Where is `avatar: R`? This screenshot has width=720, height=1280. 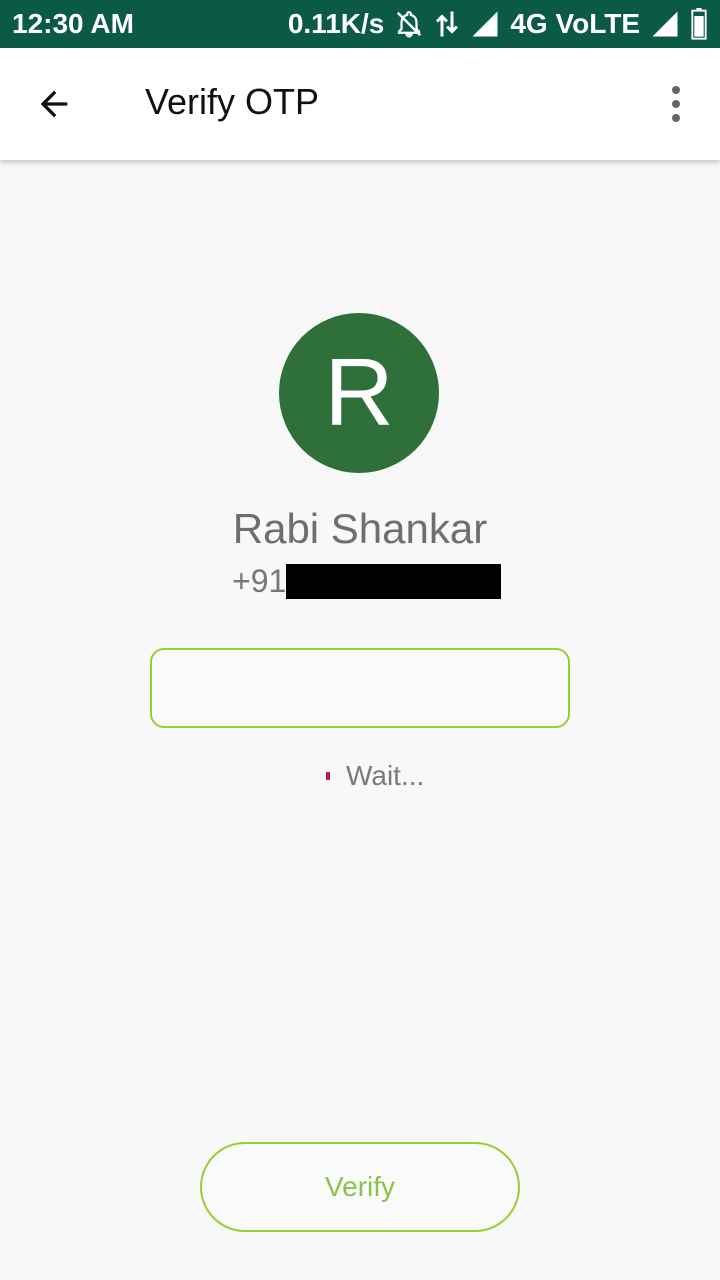
avatar: R is located at coordinates (359, 393).